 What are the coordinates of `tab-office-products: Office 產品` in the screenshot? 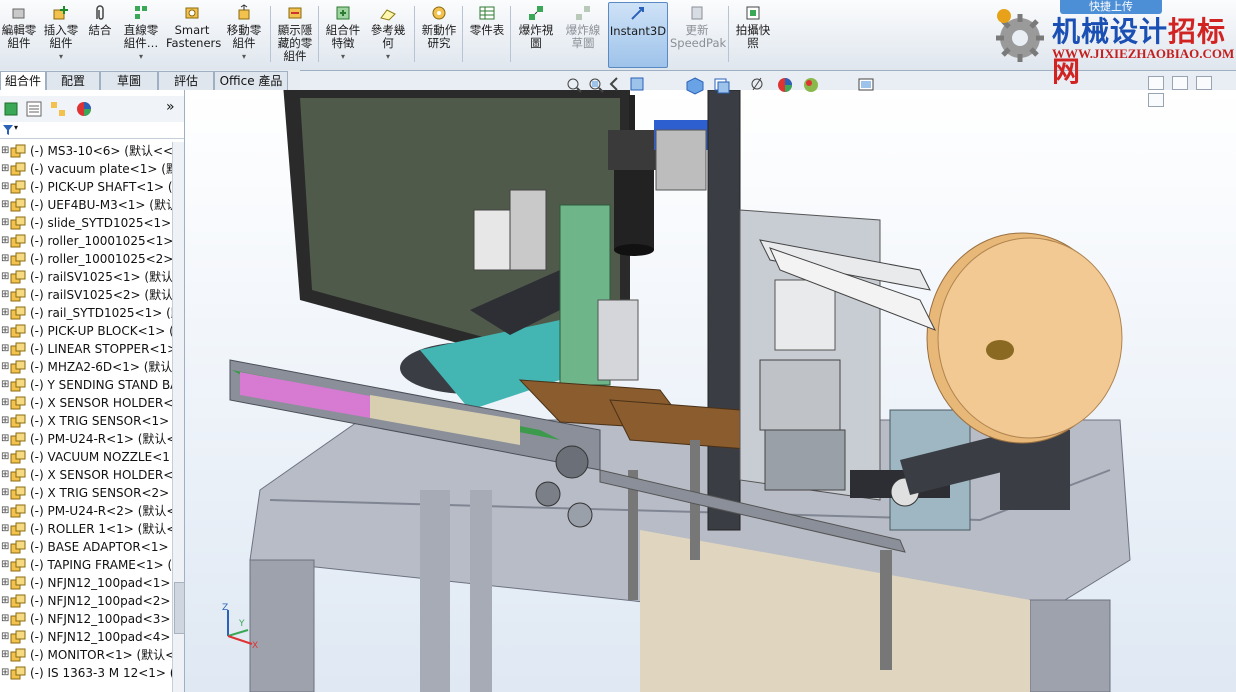 It's located at (251, 80).